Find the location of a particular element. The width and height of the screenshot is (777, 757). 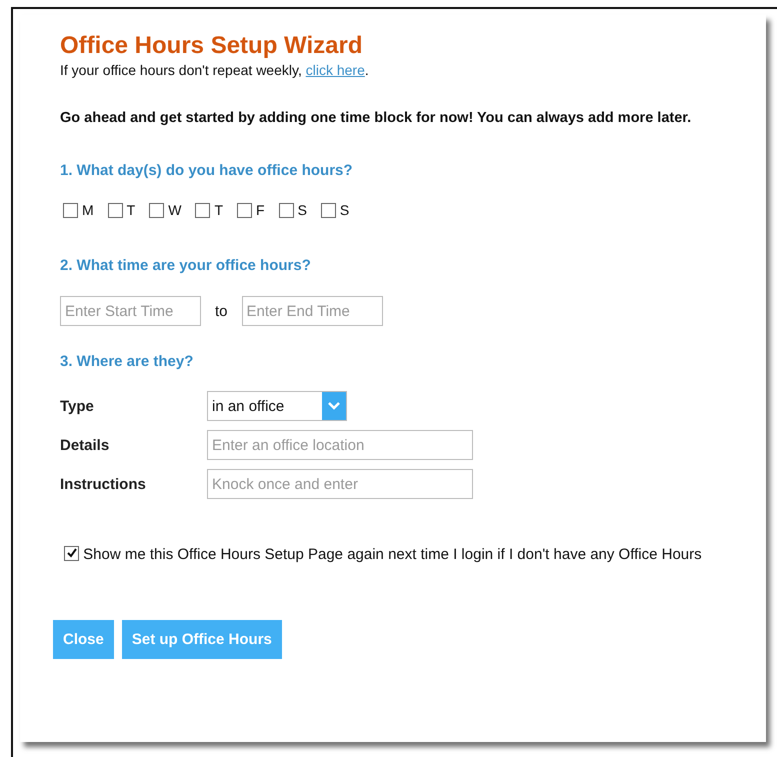

question-heading: 1. What day(s) do you have office hours? is located at coordinates (207, 171).